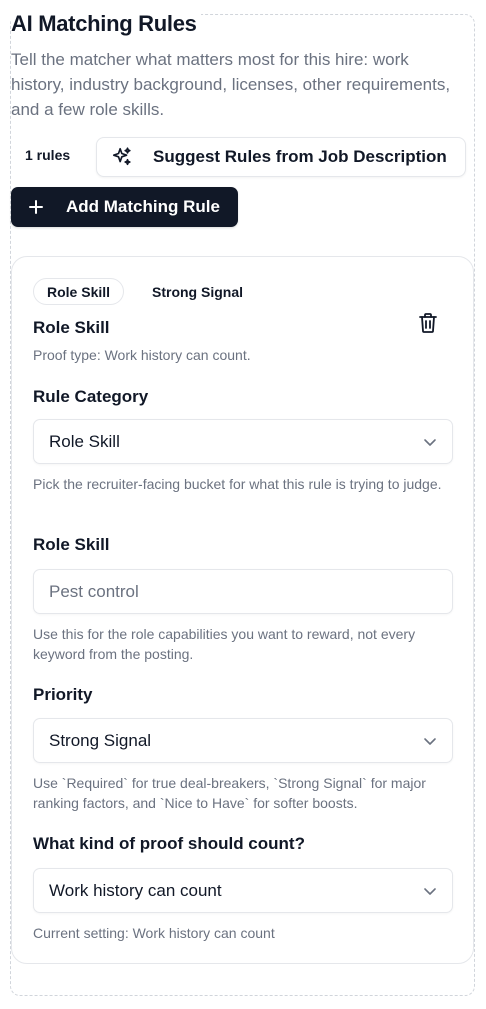 Image resolution: width=486 pixels, height=1009 pixels. Describe the element at coordinates (91, 396) in the screenshot. I see `rule-category-label: Rule Category` at that location.